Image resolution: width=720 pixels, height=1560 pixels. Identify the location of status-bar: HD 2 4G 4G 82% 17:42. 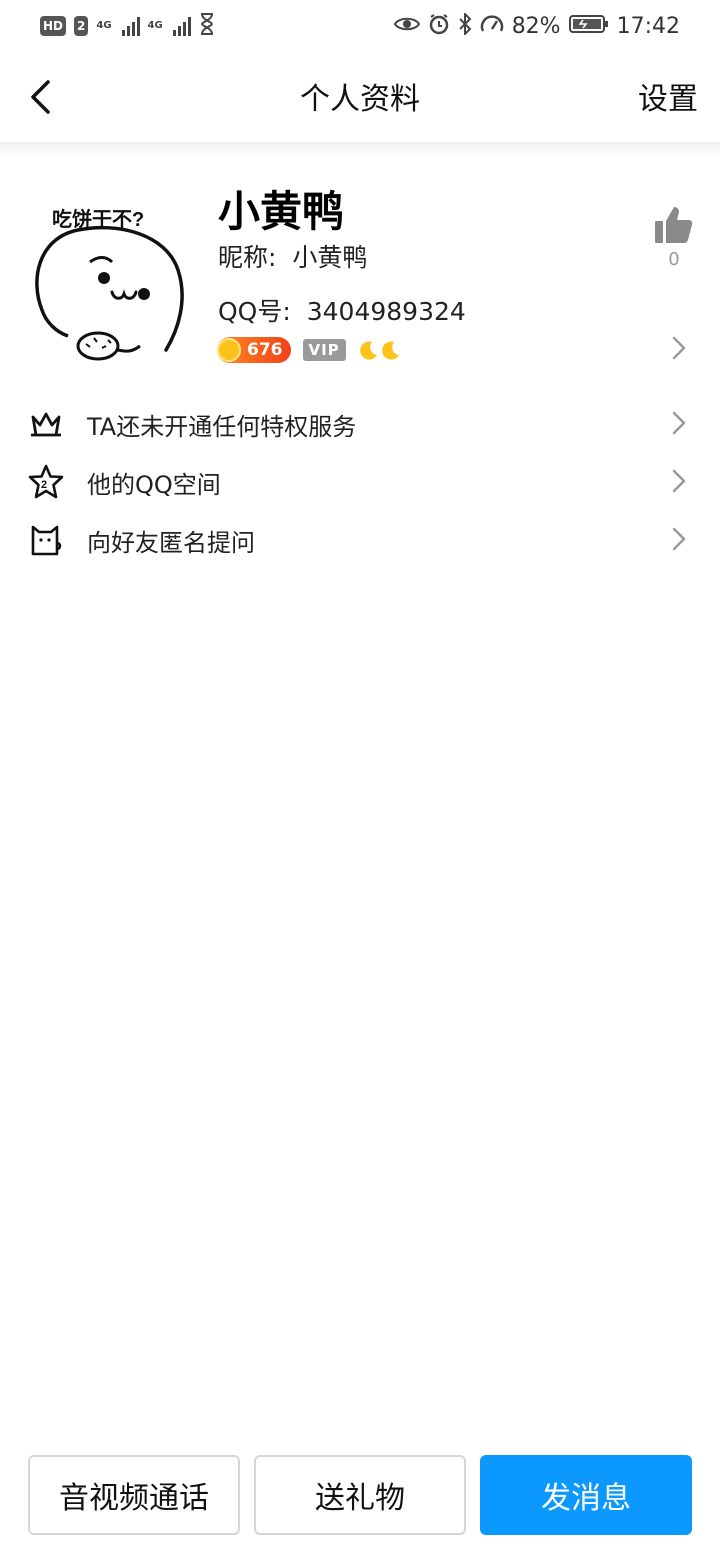
(360, 26).